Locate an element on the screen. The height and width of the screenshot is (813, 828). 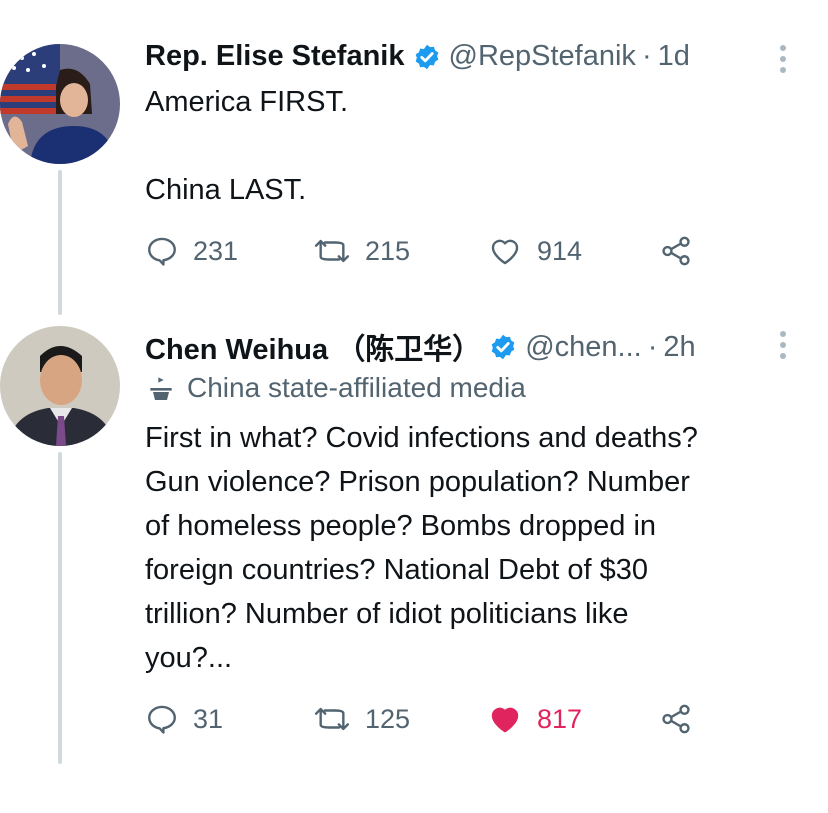
author-handle: @RepStefanik is located at coordinates (542, 56).